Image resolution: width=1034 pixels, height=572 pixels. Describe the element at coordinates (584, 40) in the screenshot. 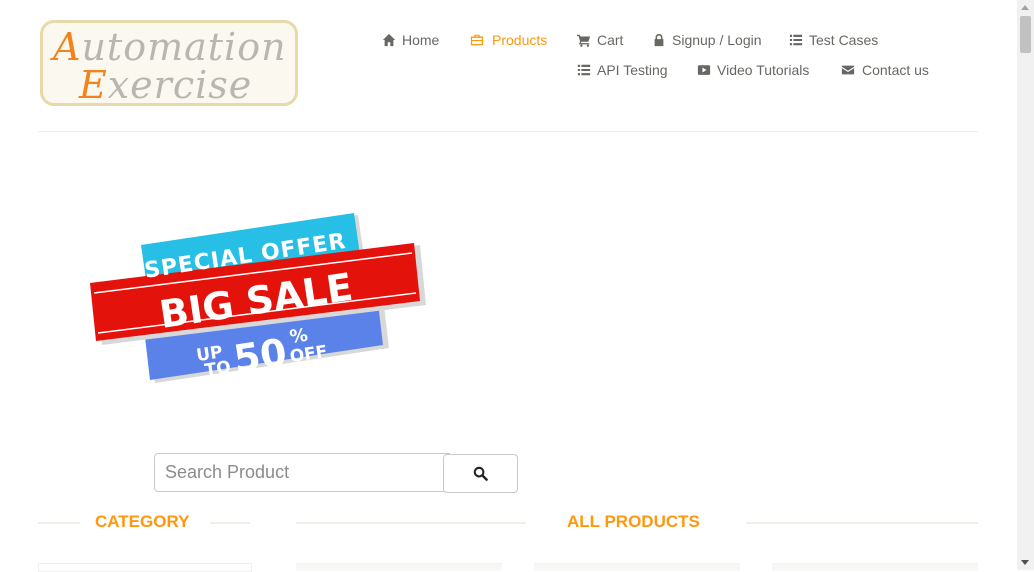

I see `cart-icon` at that location.